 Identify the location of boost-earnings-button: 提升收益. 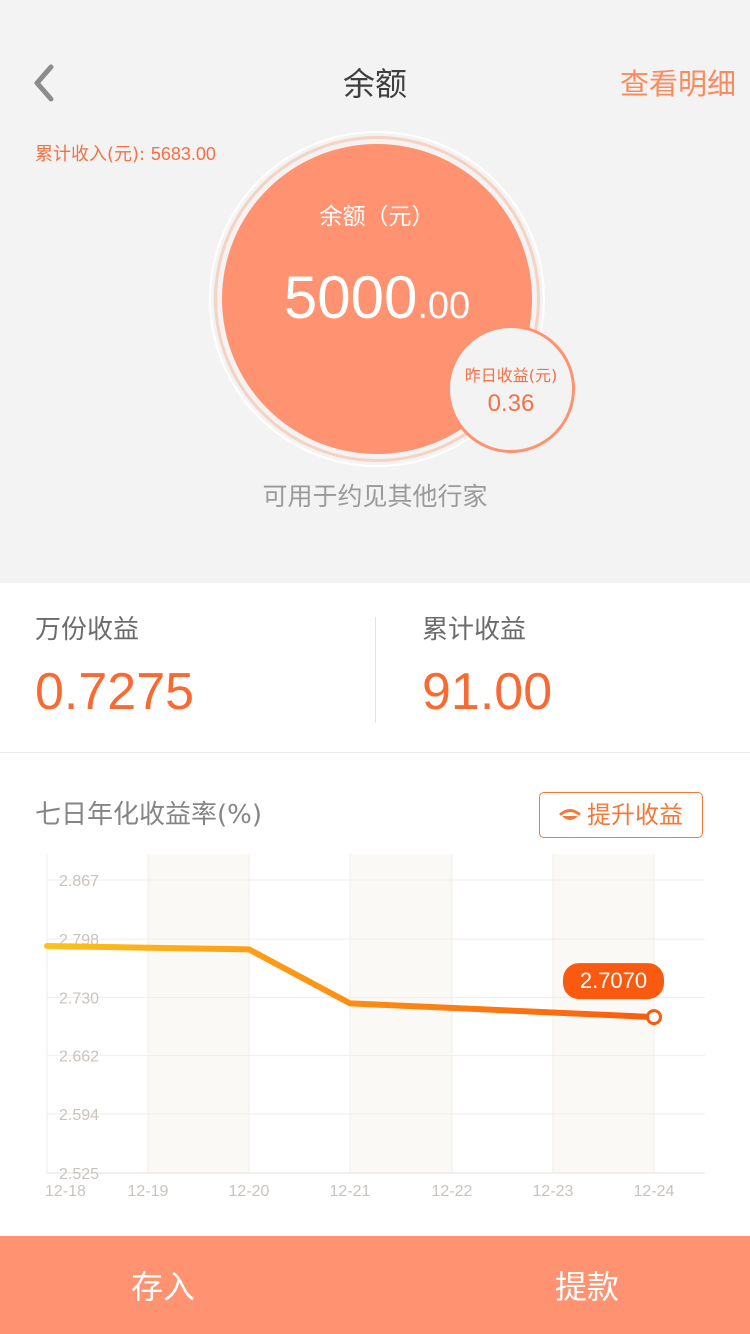
(621, 815).